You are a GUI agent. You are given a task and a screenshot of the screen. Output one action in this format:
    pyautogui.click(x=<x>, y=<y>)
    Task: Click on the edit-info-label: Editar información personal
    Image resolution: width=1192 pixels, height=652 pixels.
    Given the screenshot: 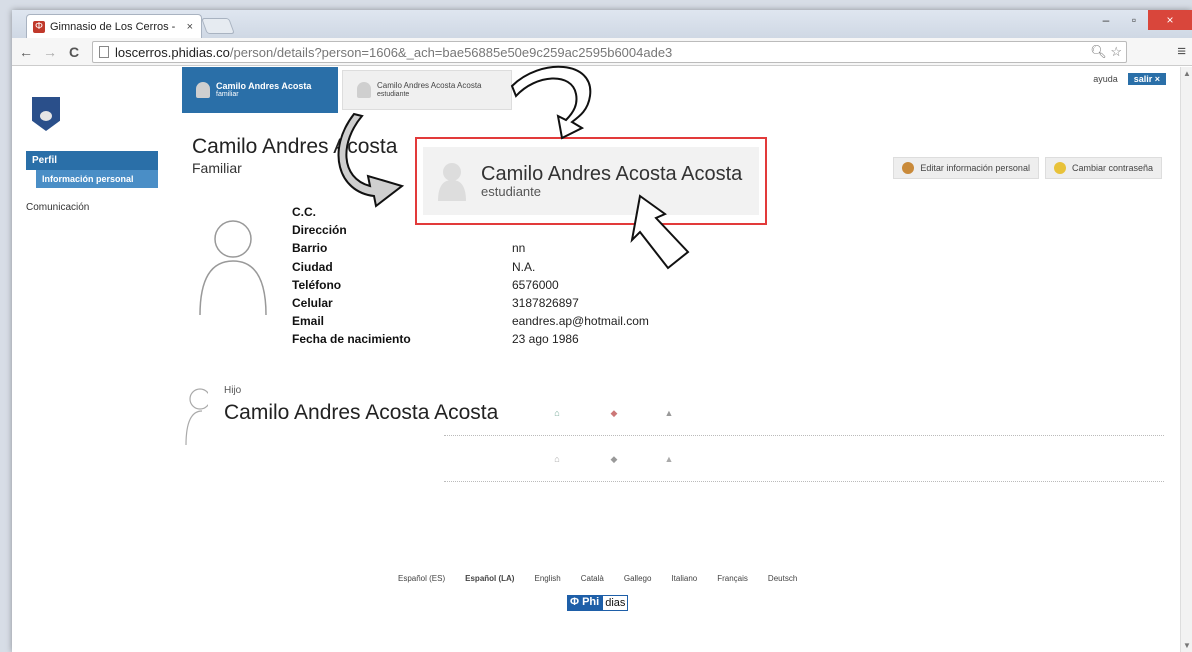 What is the action you would take?
    pyautogui.click(x=975, y=168)
    